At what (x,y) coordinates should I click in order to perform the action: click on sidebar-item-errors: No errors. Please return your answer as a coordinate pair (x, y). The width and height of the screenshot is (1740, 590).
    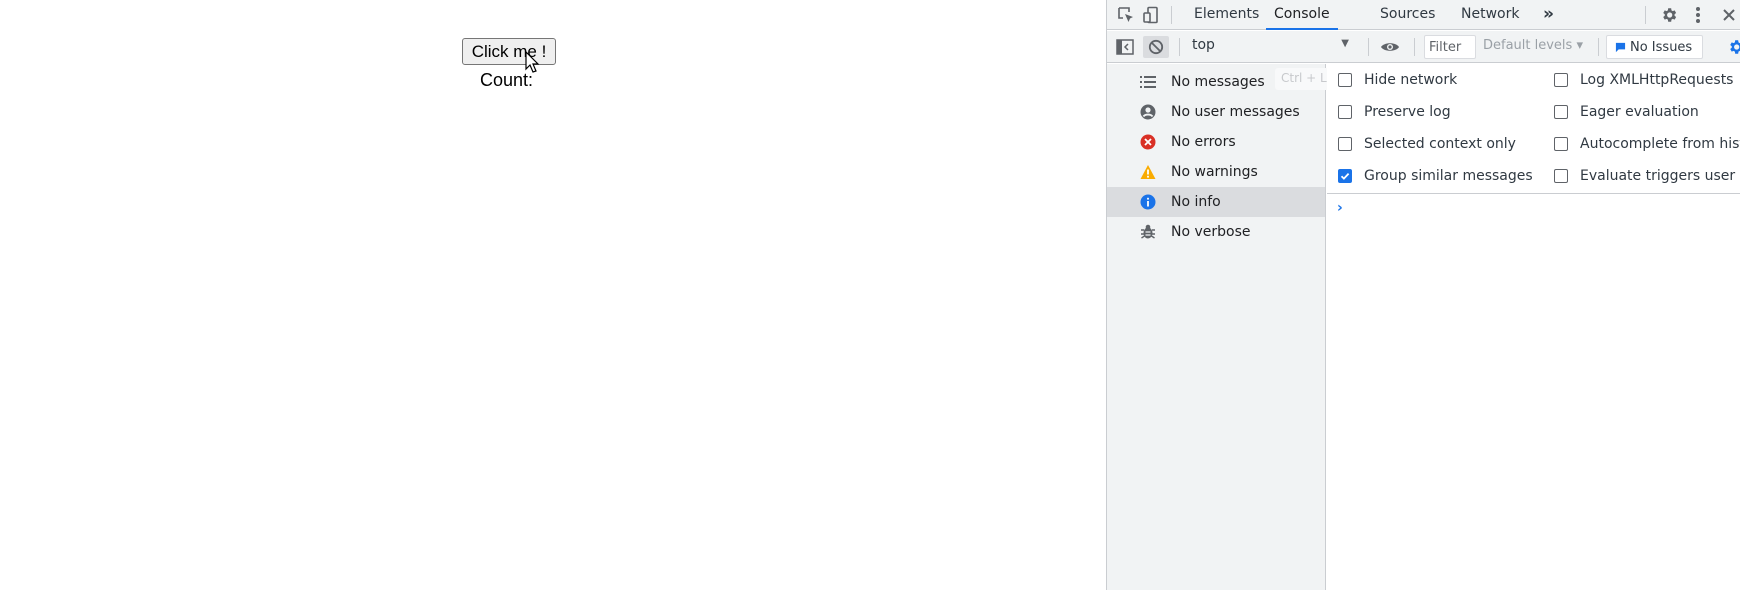
    Looking at the image, I should click on (1216, 142).